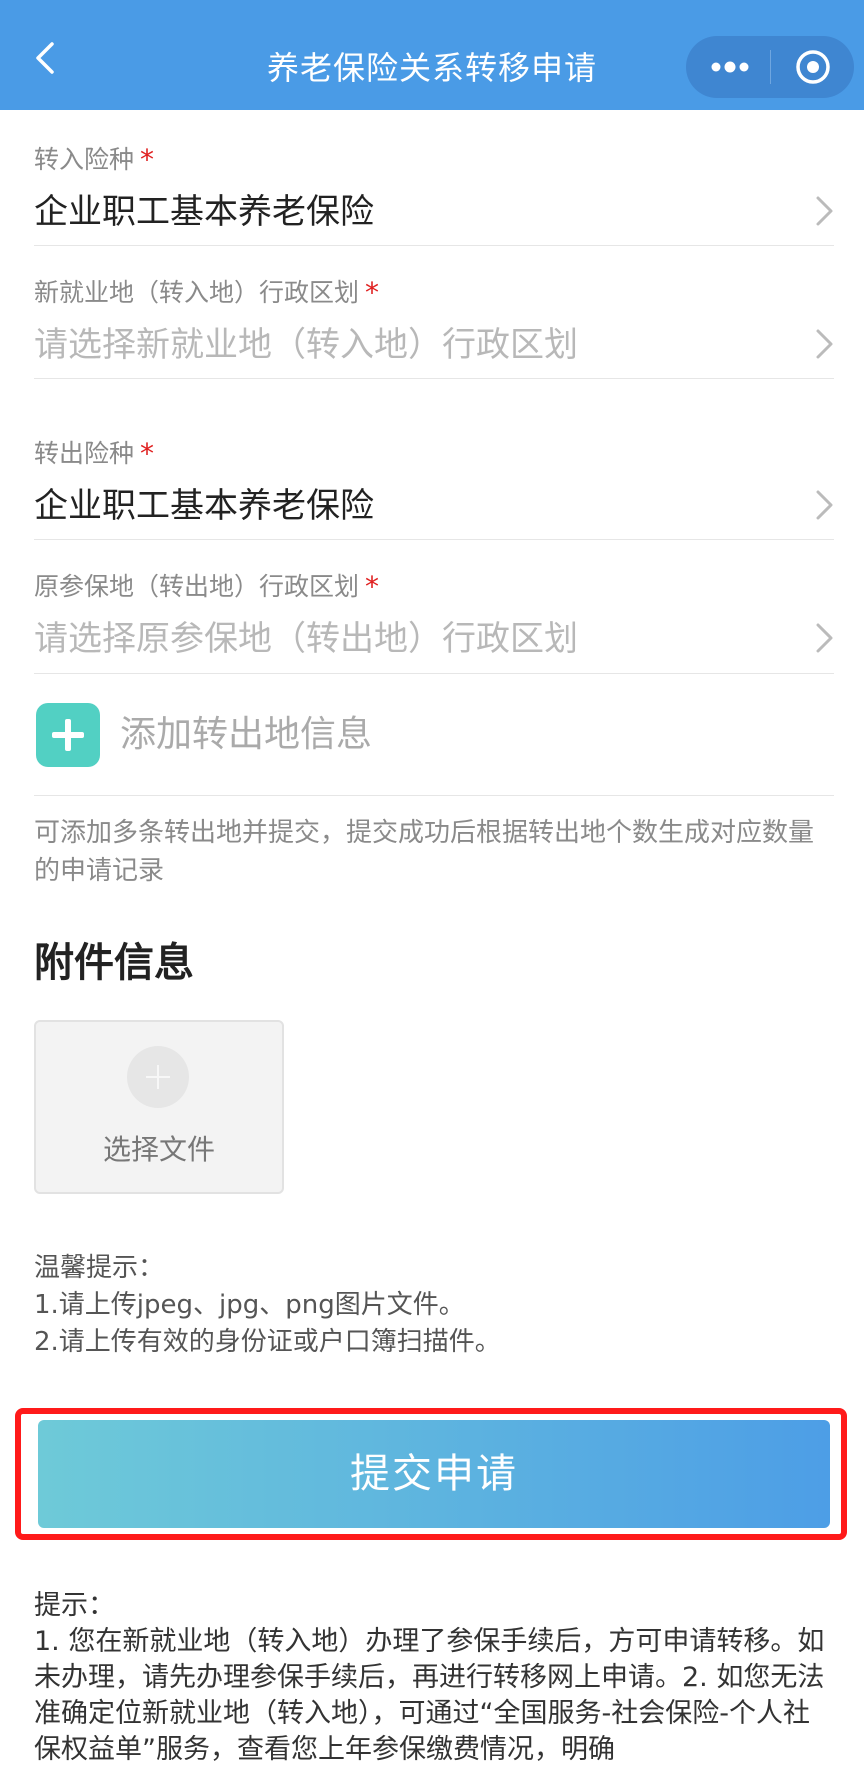  What do you see at coordinates (434, 160) in the screenshot?
I see `field-label: 转入险种 *` at bounding box center [434, 160].